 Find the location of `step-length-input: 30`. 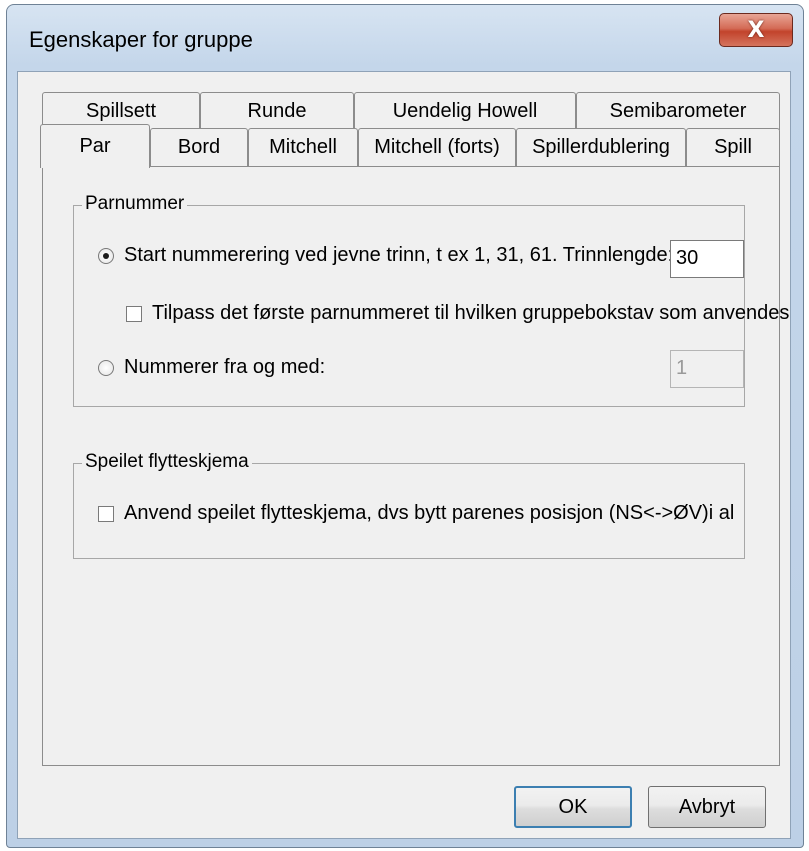

step-length-input: 30 is located at coordinates (707, 259).